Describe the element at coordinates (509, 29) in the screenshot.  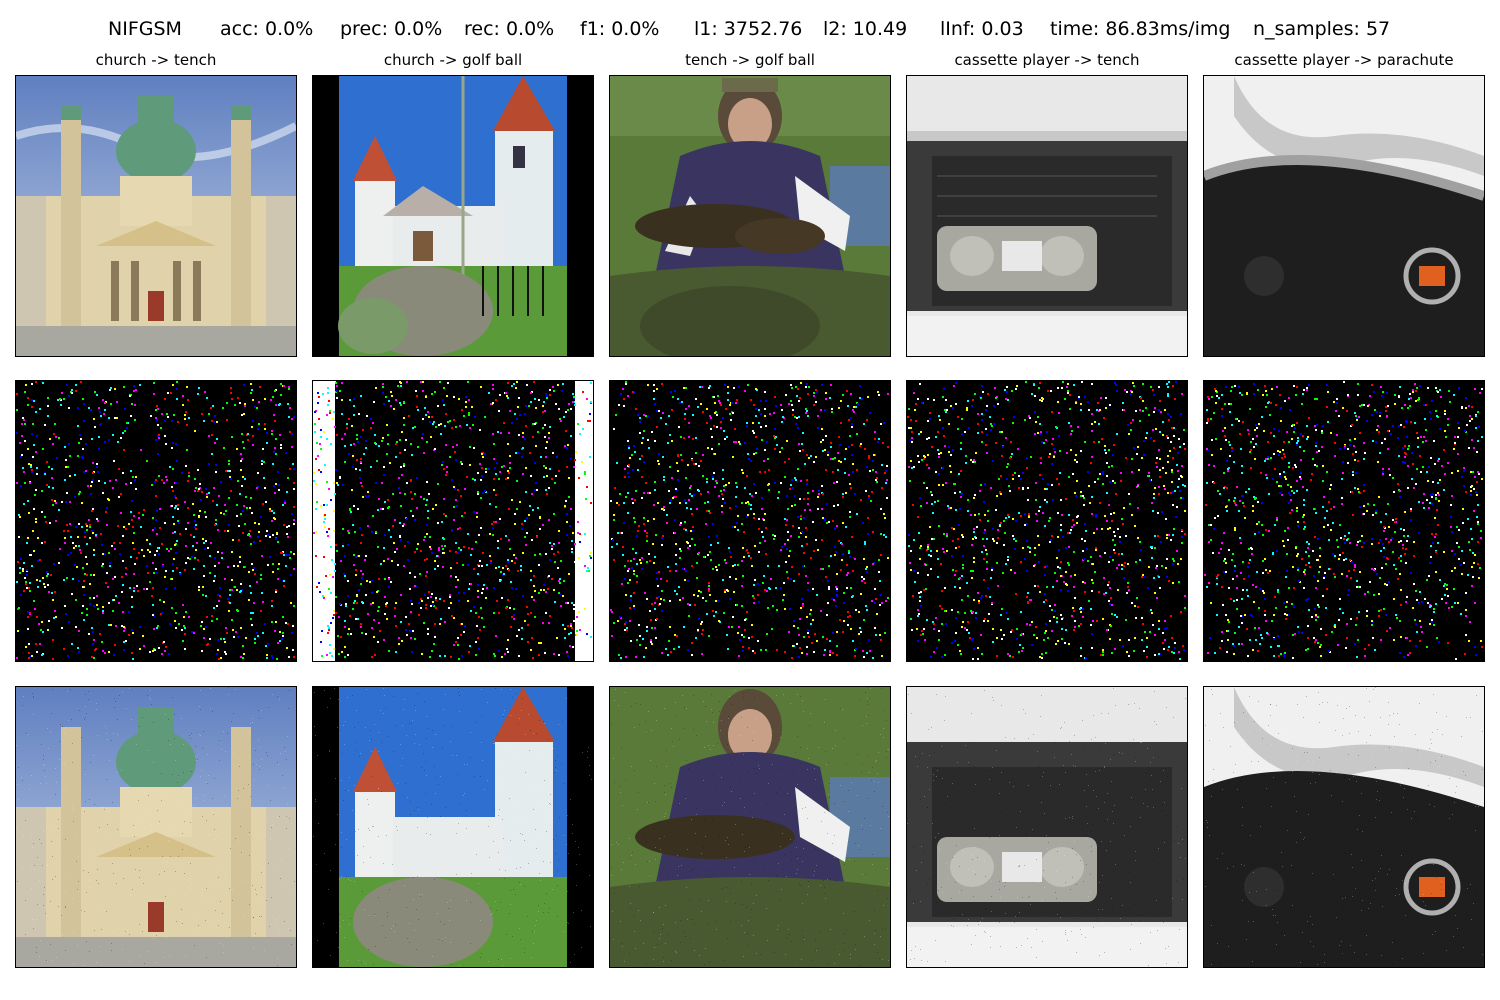
I see `rec-metric: rec: 0.0%` at that location.